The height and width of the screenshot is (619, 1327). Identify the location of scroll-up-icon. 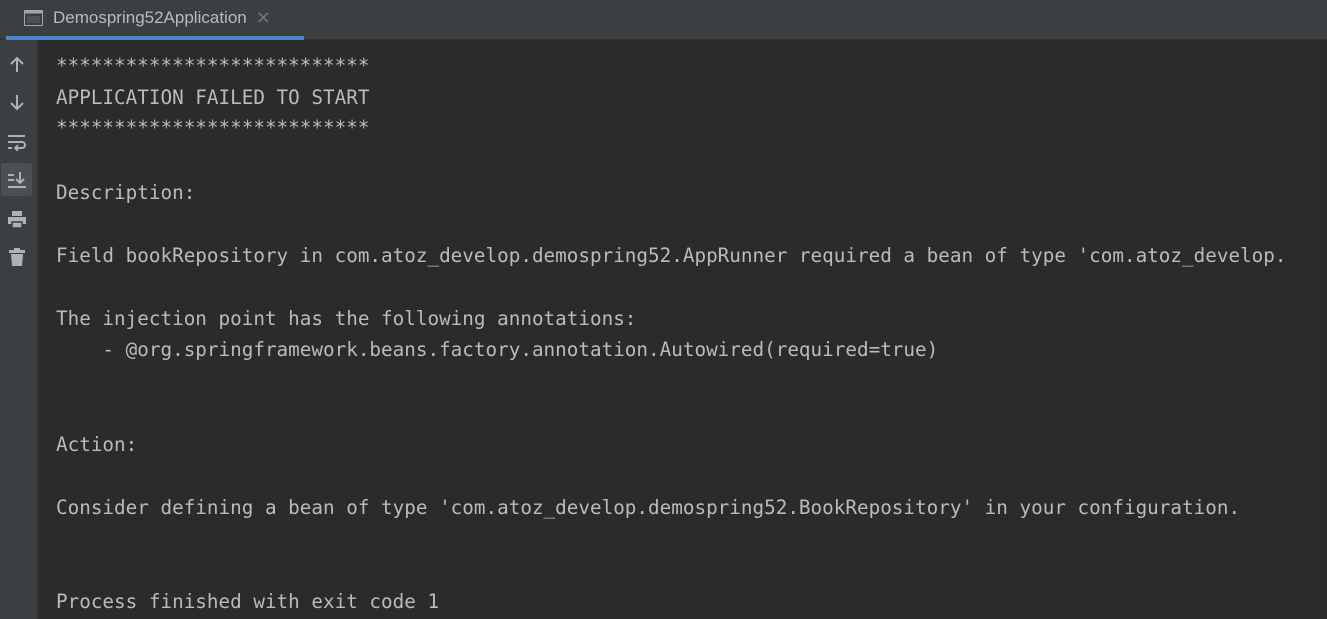
(17, 65).